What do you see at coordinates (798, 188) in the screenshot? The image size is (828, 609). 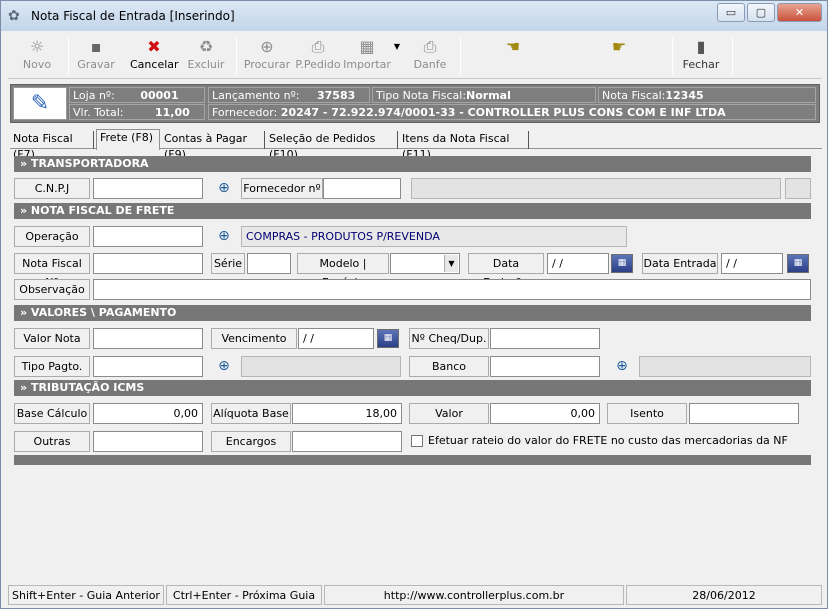 I see `fornecedor-extra-display` at bounding box center [798, 188].